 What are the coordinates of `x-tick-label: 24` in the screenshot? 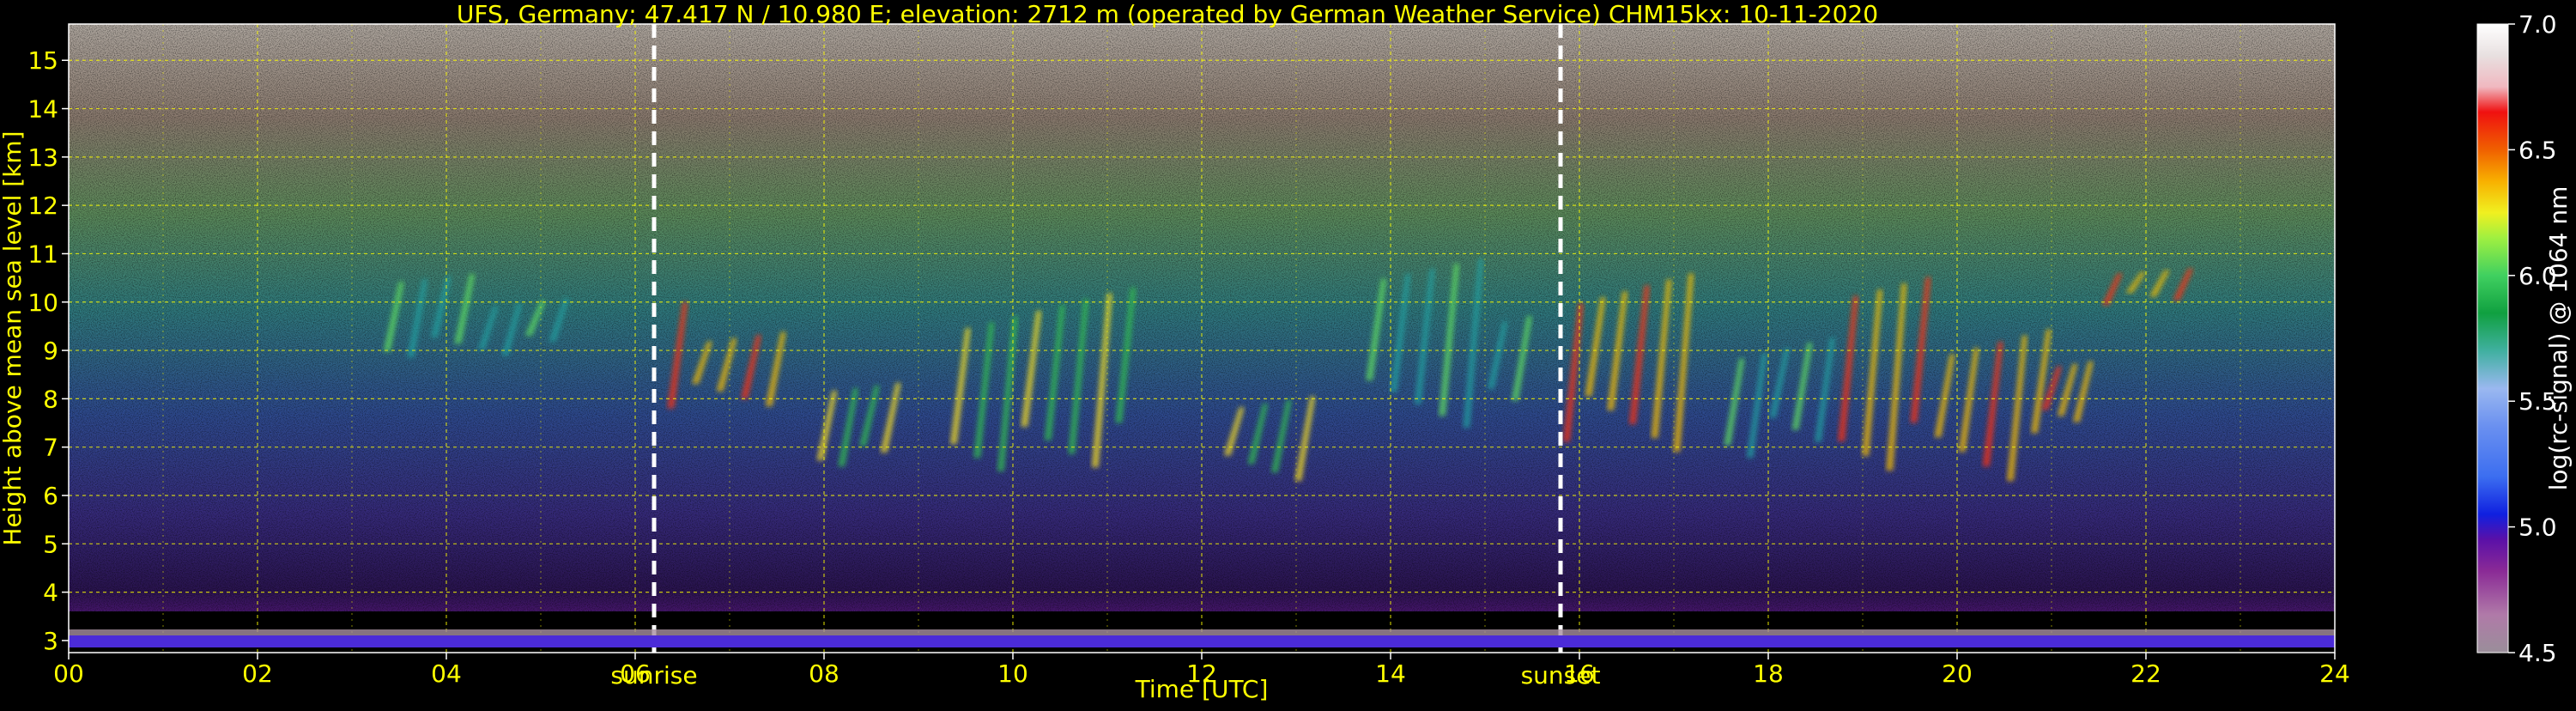 It's located at (2334, 673).